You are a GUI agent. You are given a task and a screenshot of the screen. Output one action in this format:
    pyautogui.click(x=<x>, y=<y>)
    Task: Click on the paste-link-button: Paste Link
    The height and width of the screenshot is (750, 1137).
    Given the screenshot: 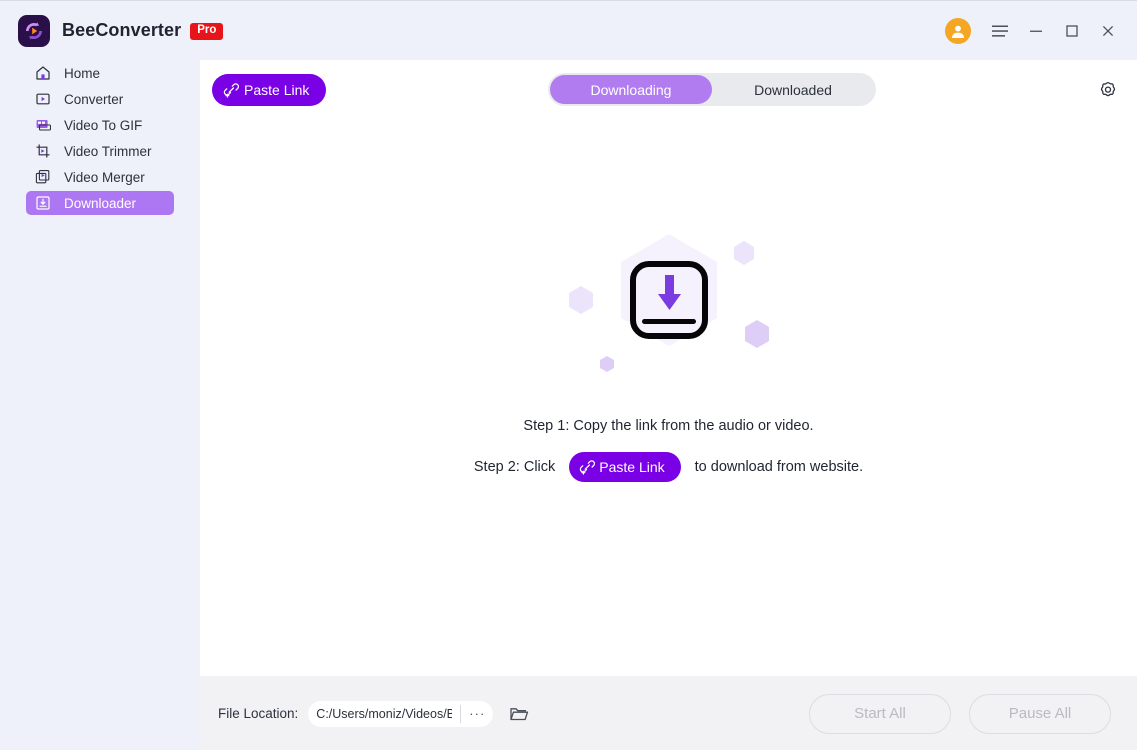 What is the action you would take?
    pyautogui.click(x=269, y=90)
    